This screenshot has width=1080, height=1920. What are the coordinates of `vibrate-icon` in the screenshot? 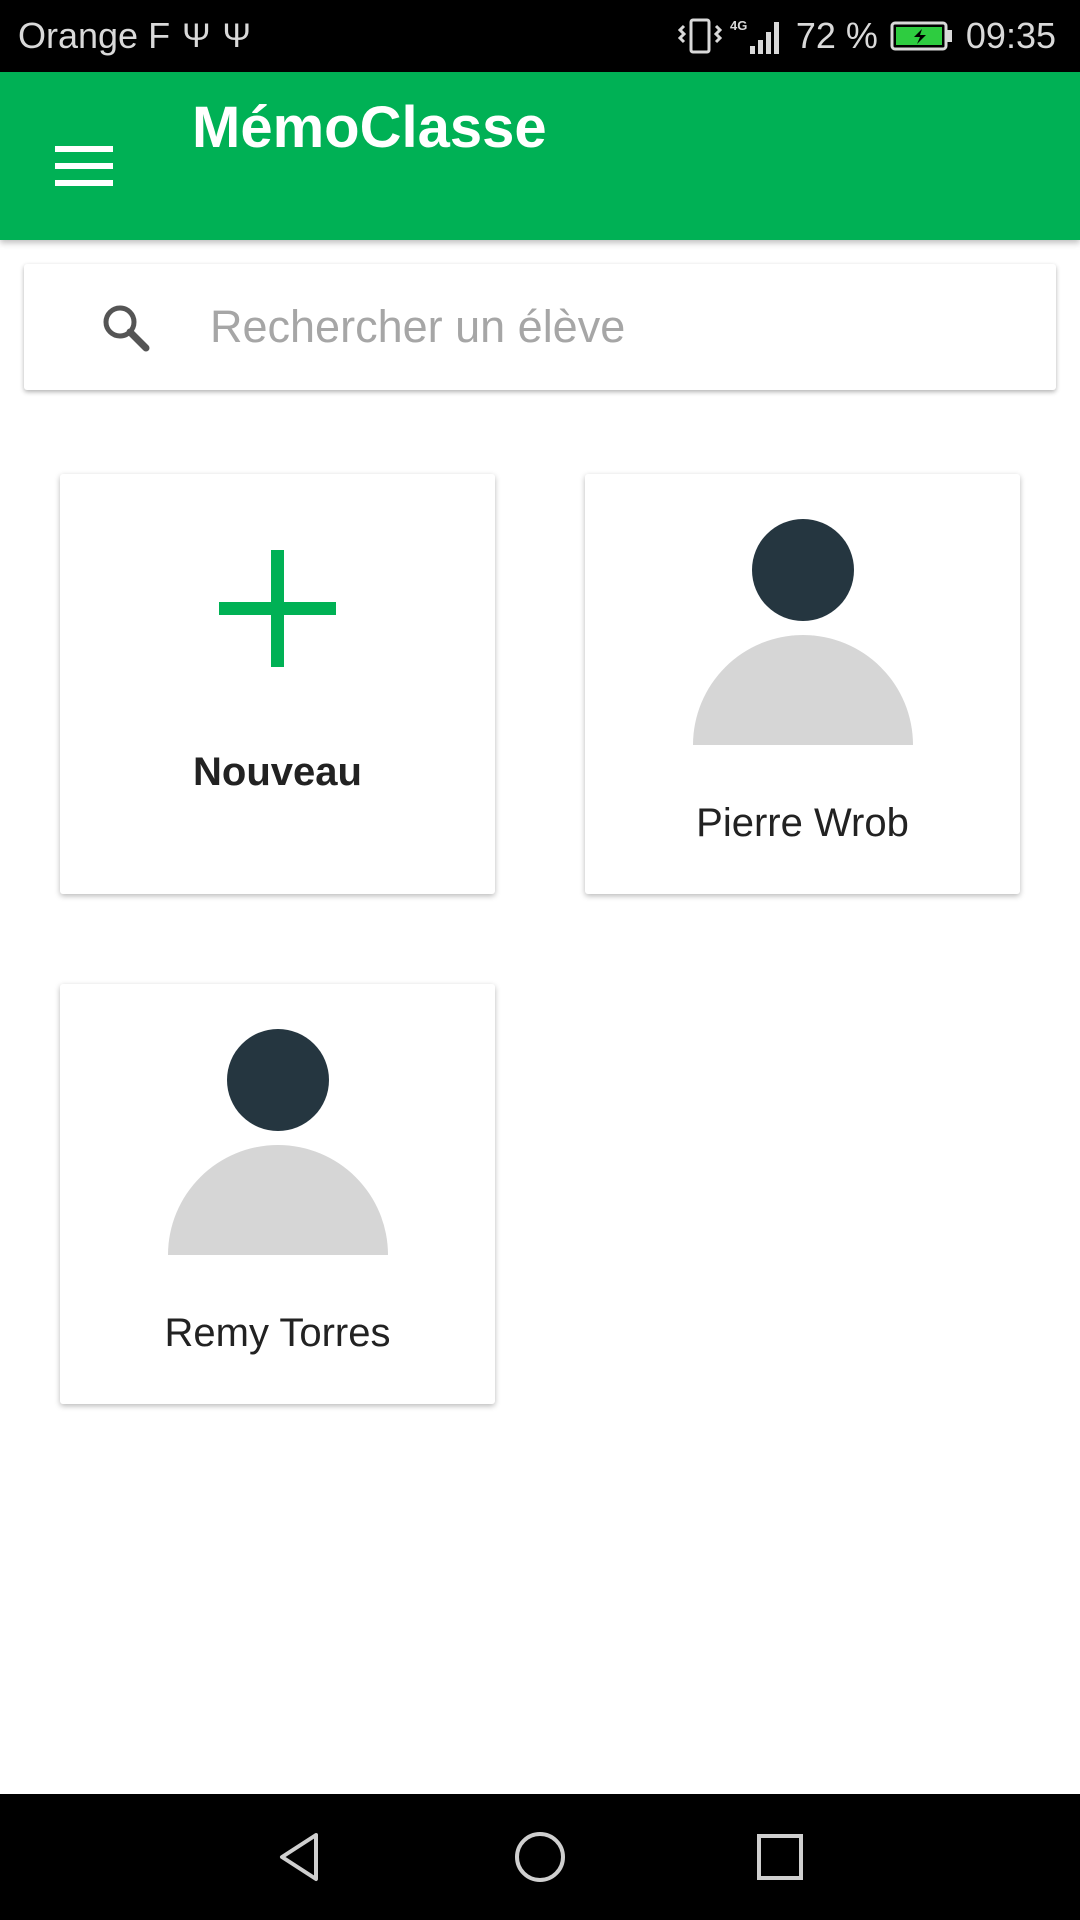 It's located at (699, 36).